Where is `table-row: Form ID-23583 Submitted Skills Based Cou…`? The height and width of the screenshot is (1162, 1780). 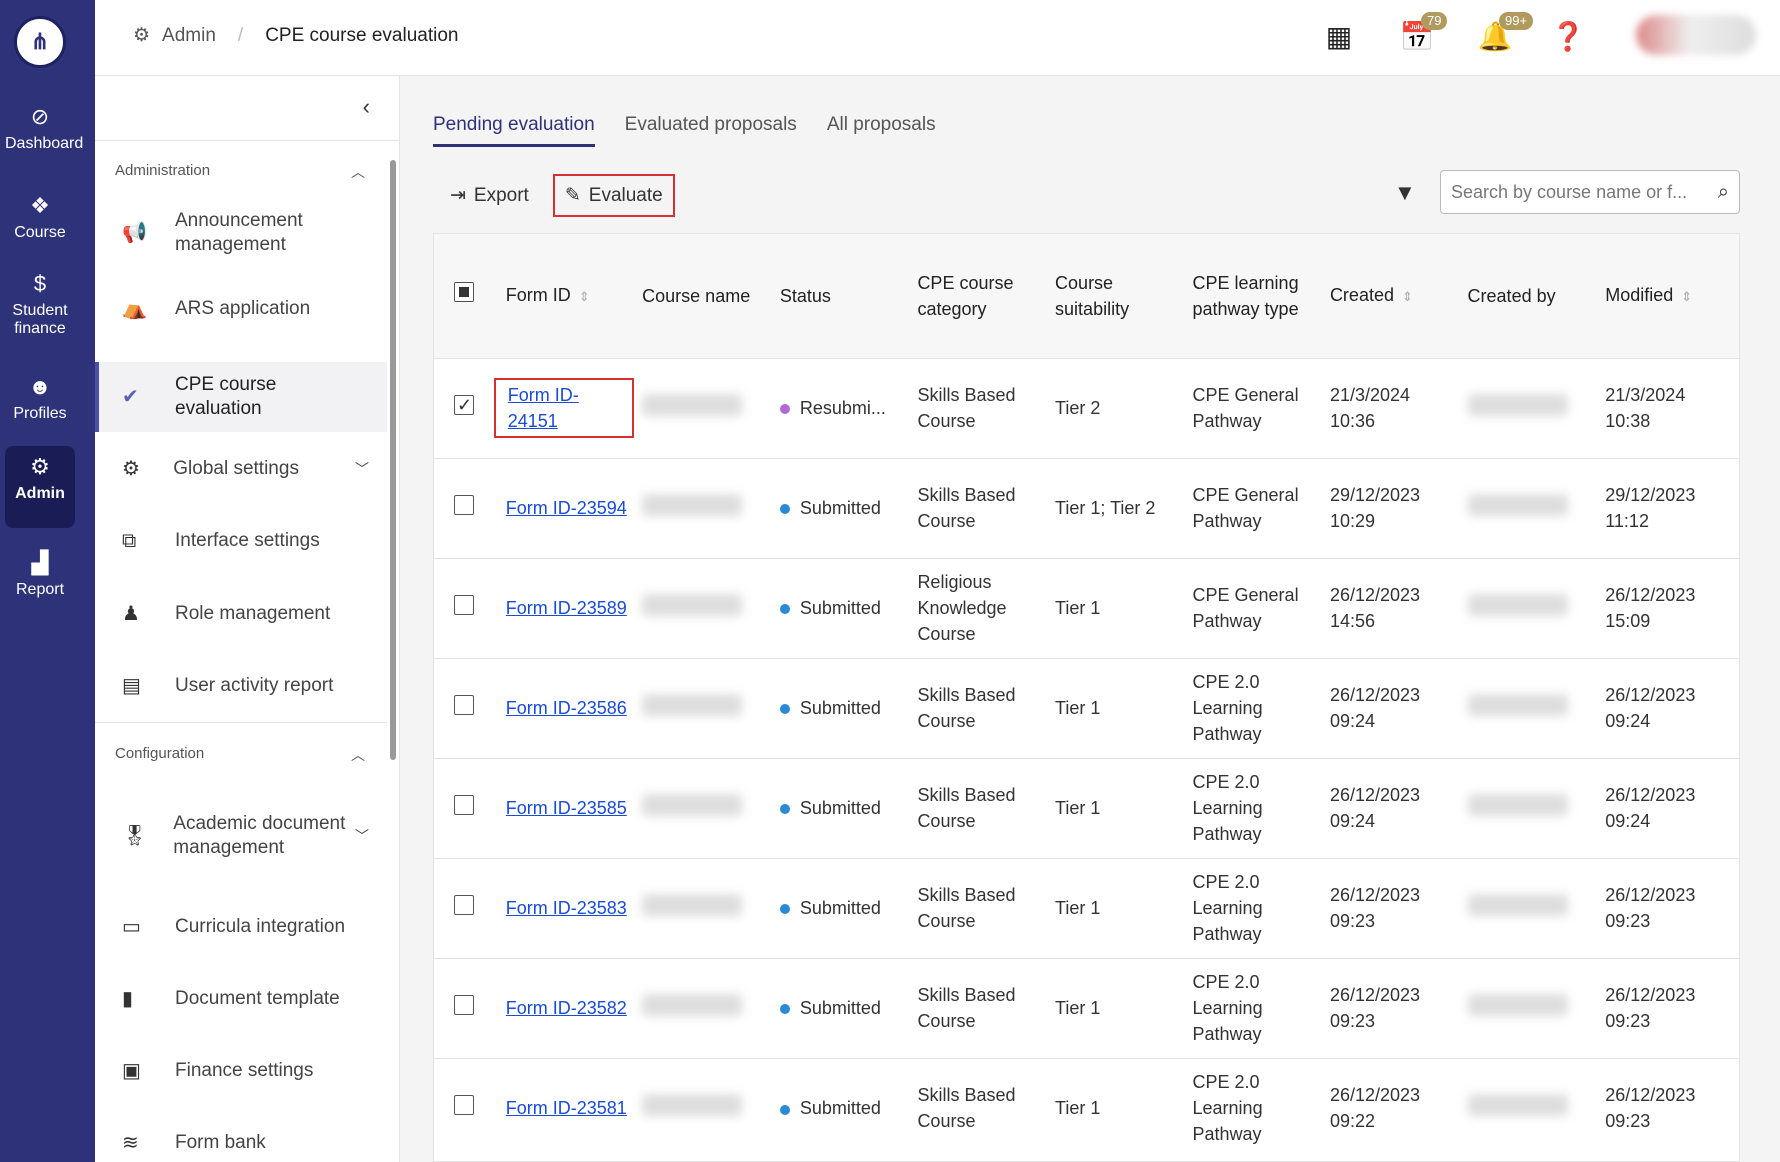
table-row: Form ID-23583 Submitted Skills Based Cou… is located at coordinates (1086, 907).